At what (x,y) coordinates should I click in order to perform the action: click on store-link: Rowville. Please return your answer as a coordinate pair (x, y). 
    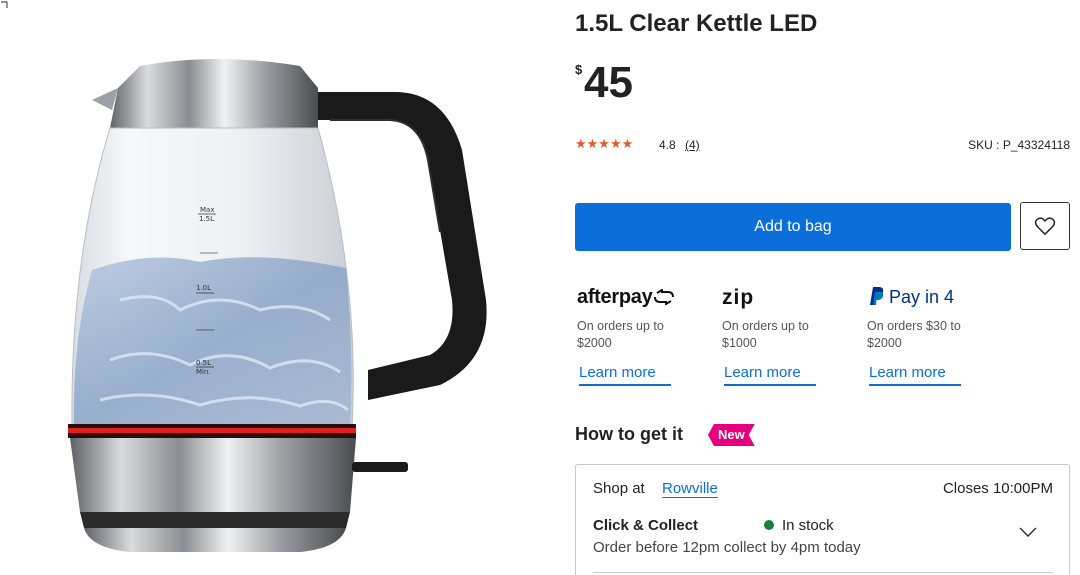
    Looking at the image, I should click on (690, 489).